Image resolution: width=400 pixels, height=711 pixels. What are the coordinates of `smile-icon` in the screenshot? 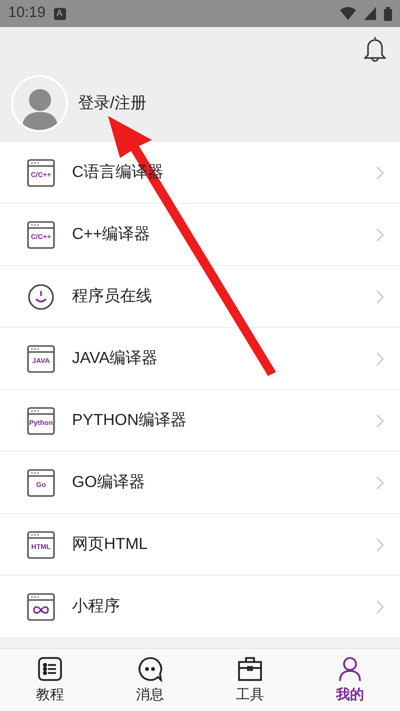 It's located at (41, 296).